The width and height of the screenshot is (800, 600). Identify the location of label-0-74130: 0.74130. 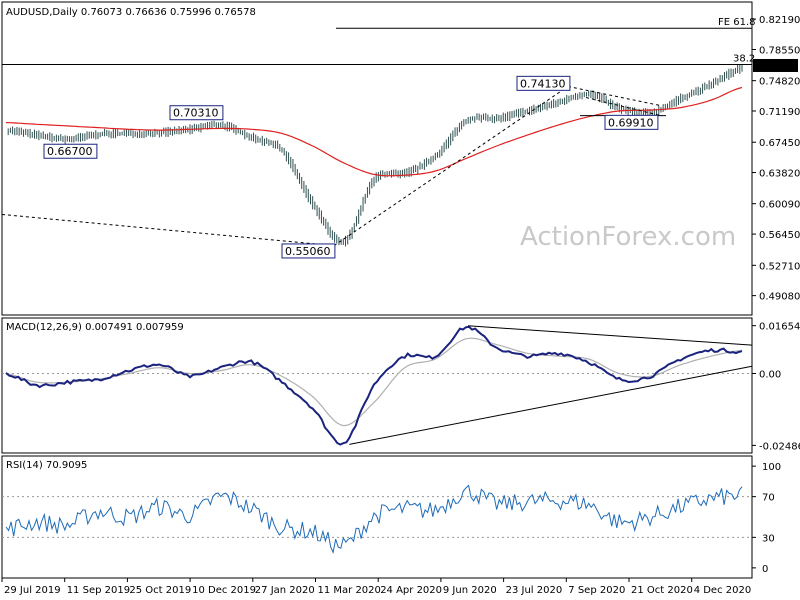
(543, 83).